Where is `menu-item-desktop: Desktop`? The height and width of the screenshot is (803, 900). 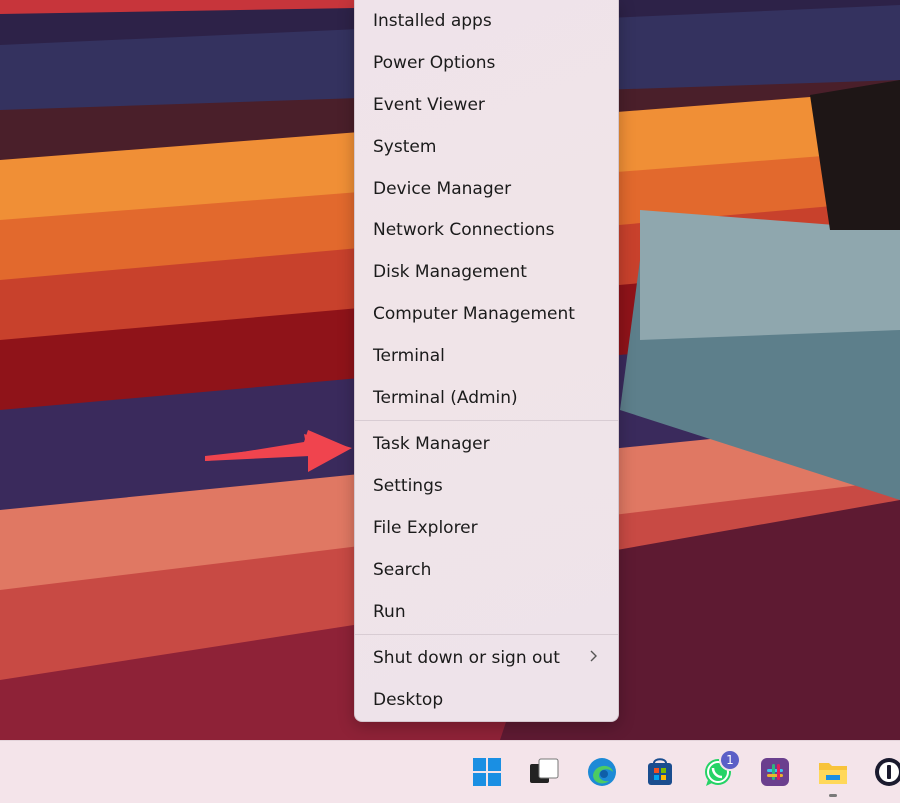 menu-item-desktop: Desktop is located at coordinates (486, 700).